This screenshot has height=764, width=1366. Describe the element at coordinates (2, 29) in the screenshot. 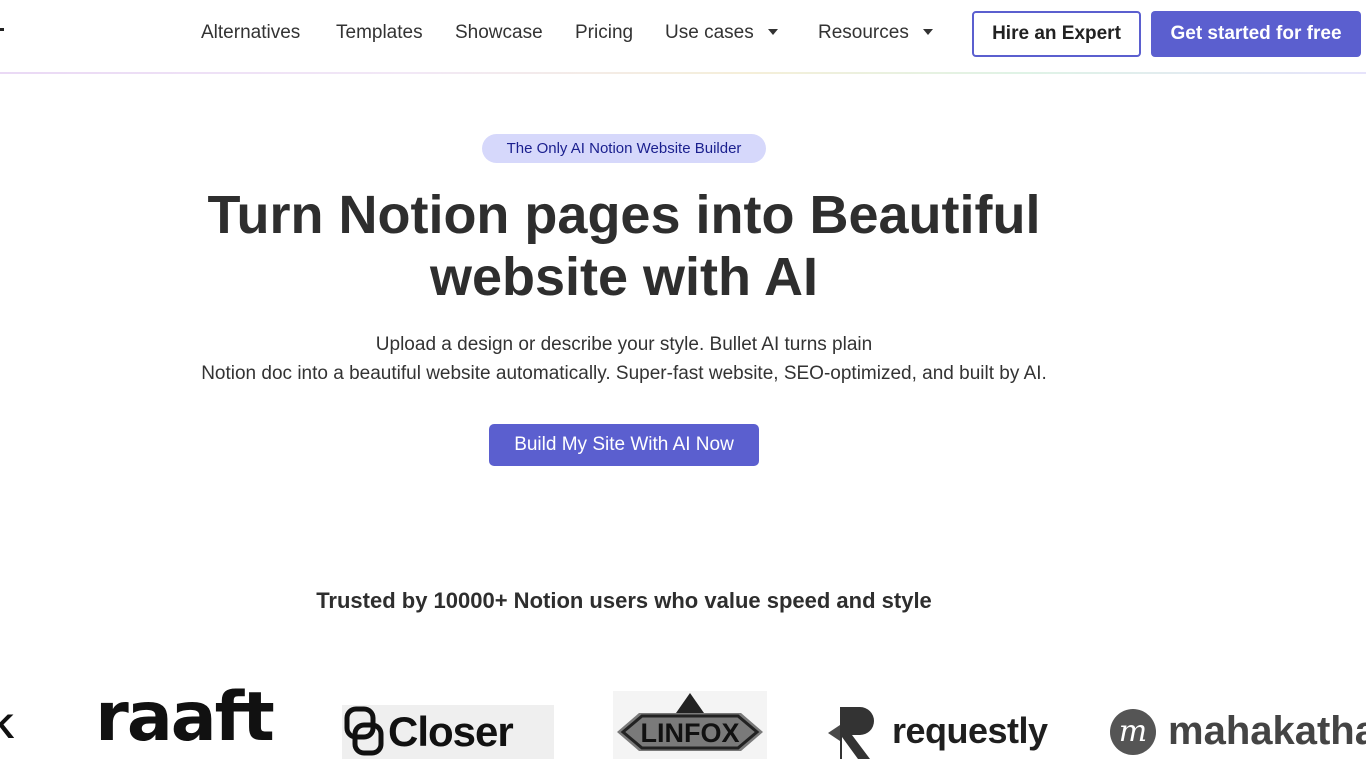

I see `brand-logo` at that location.